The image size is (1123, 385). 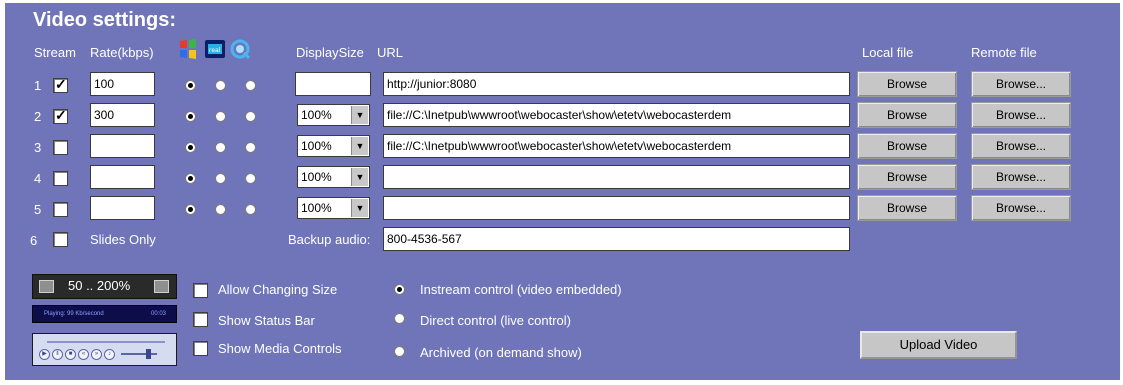 What do you see at coordinates (99, 285) in the screenshot?
I see `size-range-label: 50 .. 200%` at bounding box center [99, 285].